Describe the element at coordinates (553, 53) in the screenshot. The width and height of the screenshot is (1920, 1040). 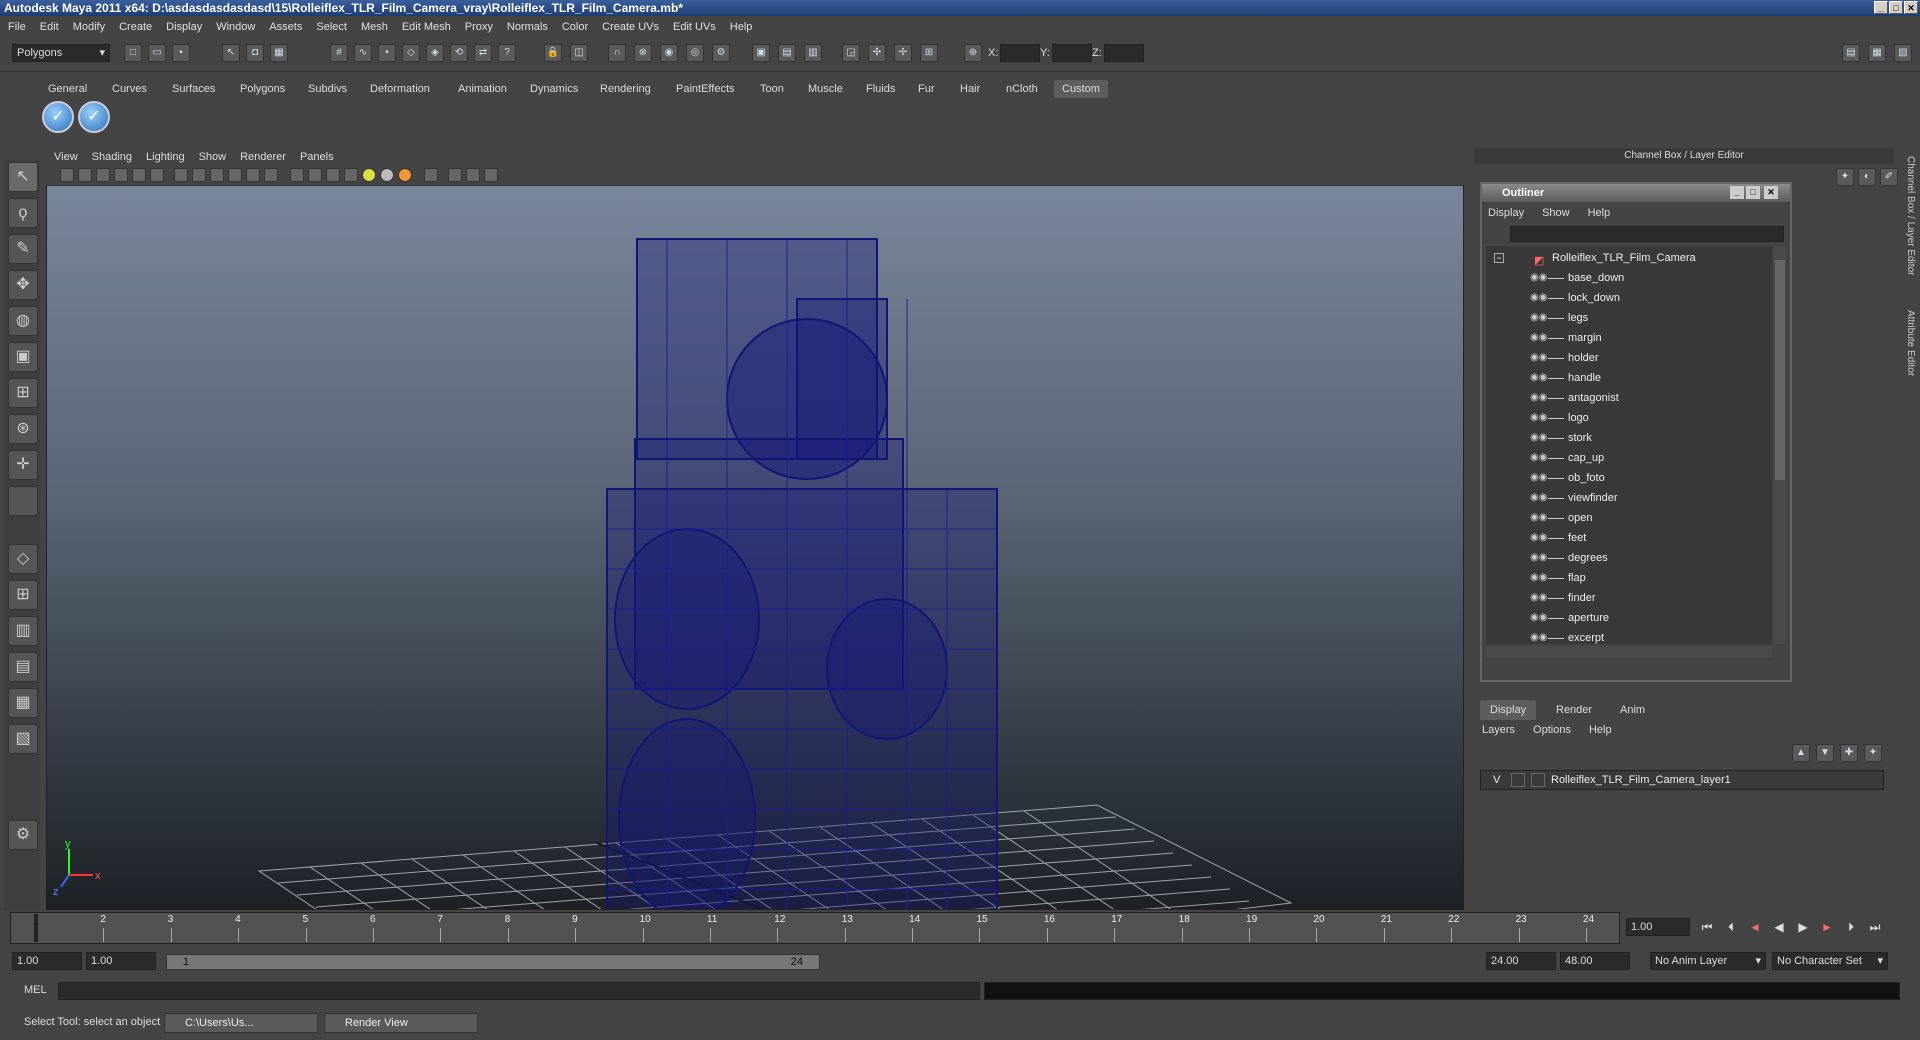
I see `lock-icon: 🔒` at that location.